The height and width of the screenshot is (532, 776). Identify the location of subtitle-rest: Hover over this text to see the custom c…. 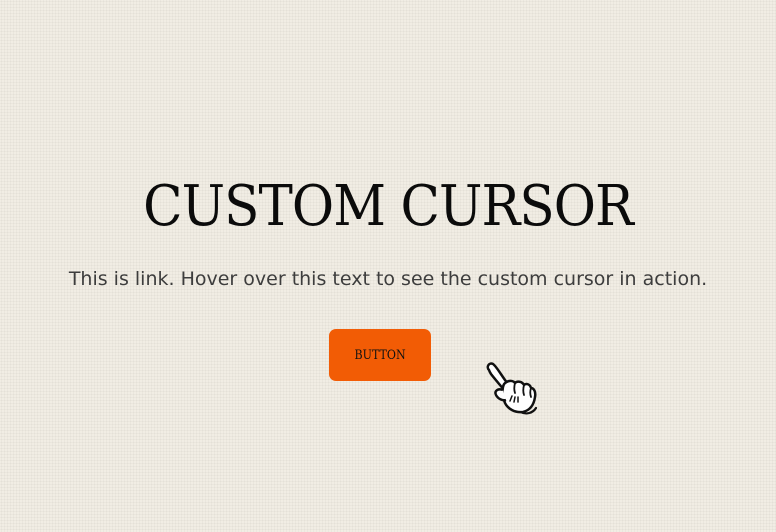
(441, 279).